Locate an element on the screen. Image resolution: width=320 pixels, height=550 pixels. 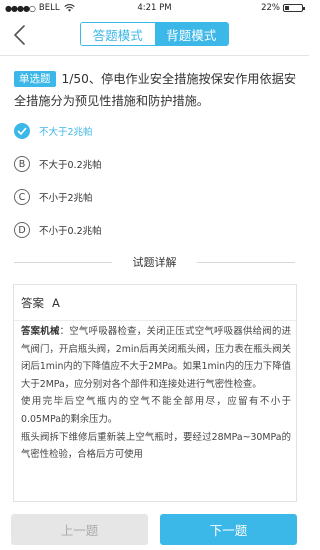
nav-bar: 答题模式 背题模式 is located at coordinates (154, 36).